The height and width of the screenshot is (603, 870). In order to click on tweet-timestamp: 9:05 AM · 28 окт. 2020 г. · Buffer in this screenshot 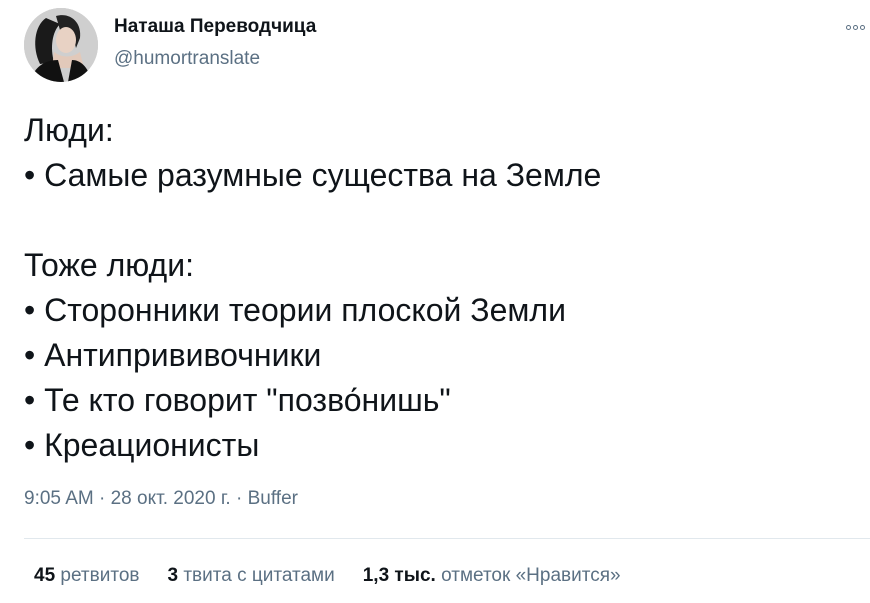, I will do `click(161, 499)`.